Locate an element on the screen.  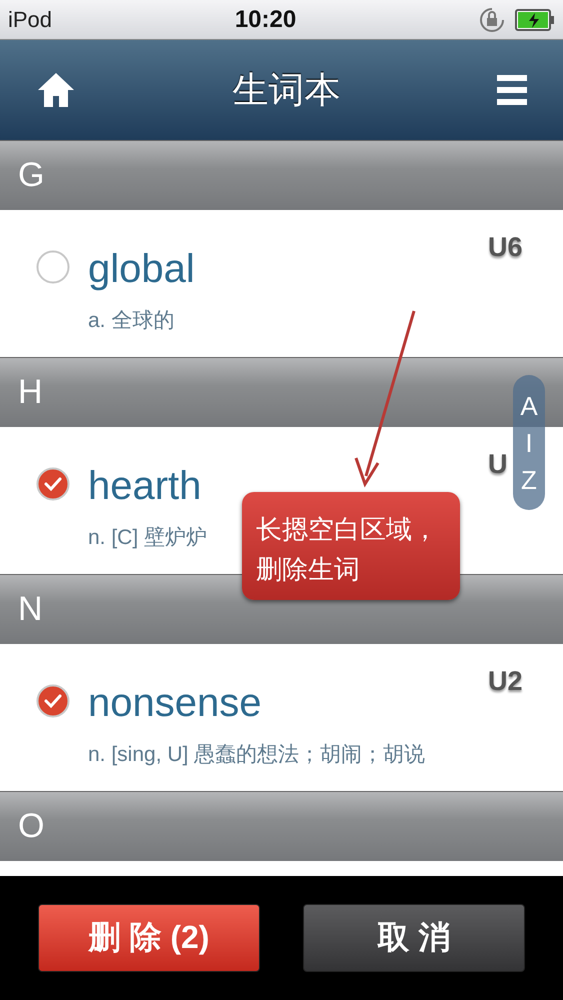
section-letter: N is located at coordinates (30, 609).